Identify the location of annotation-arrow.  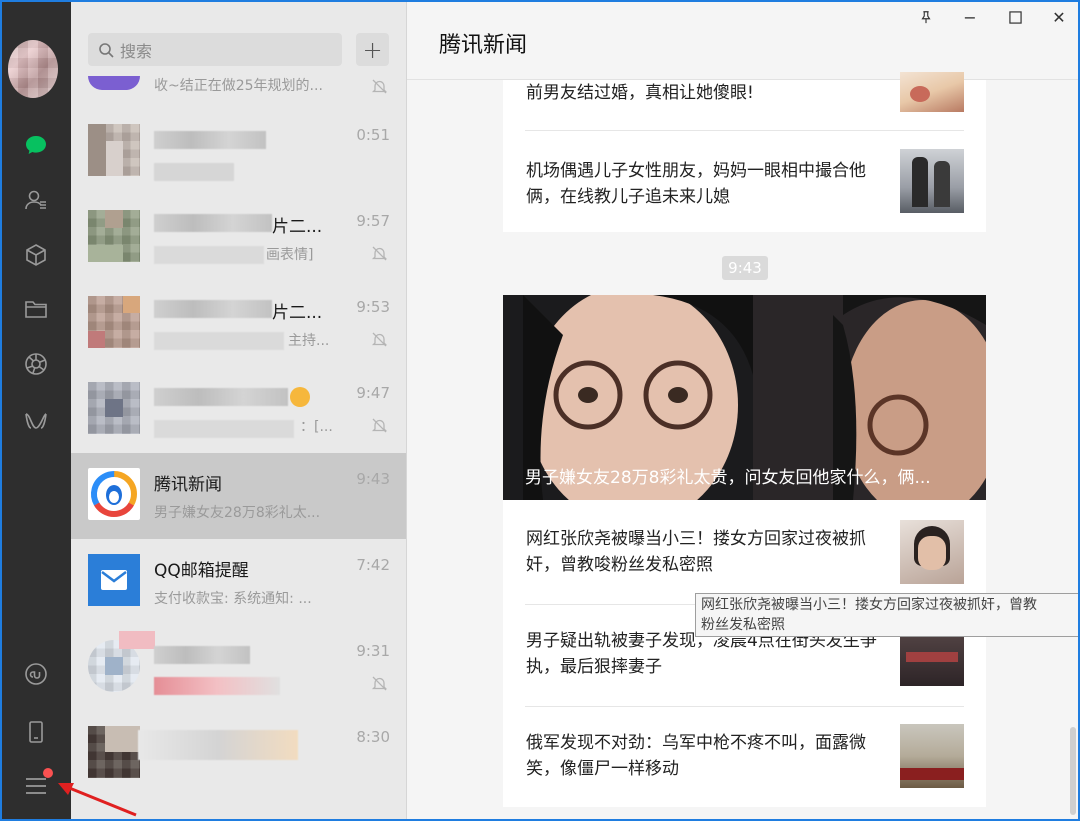
(97, 800).